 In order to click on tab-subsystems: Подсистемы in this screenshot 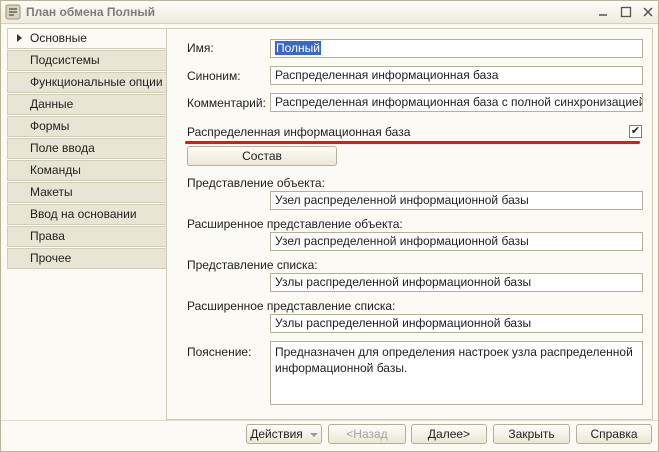, I will do `click(87, 60)`.